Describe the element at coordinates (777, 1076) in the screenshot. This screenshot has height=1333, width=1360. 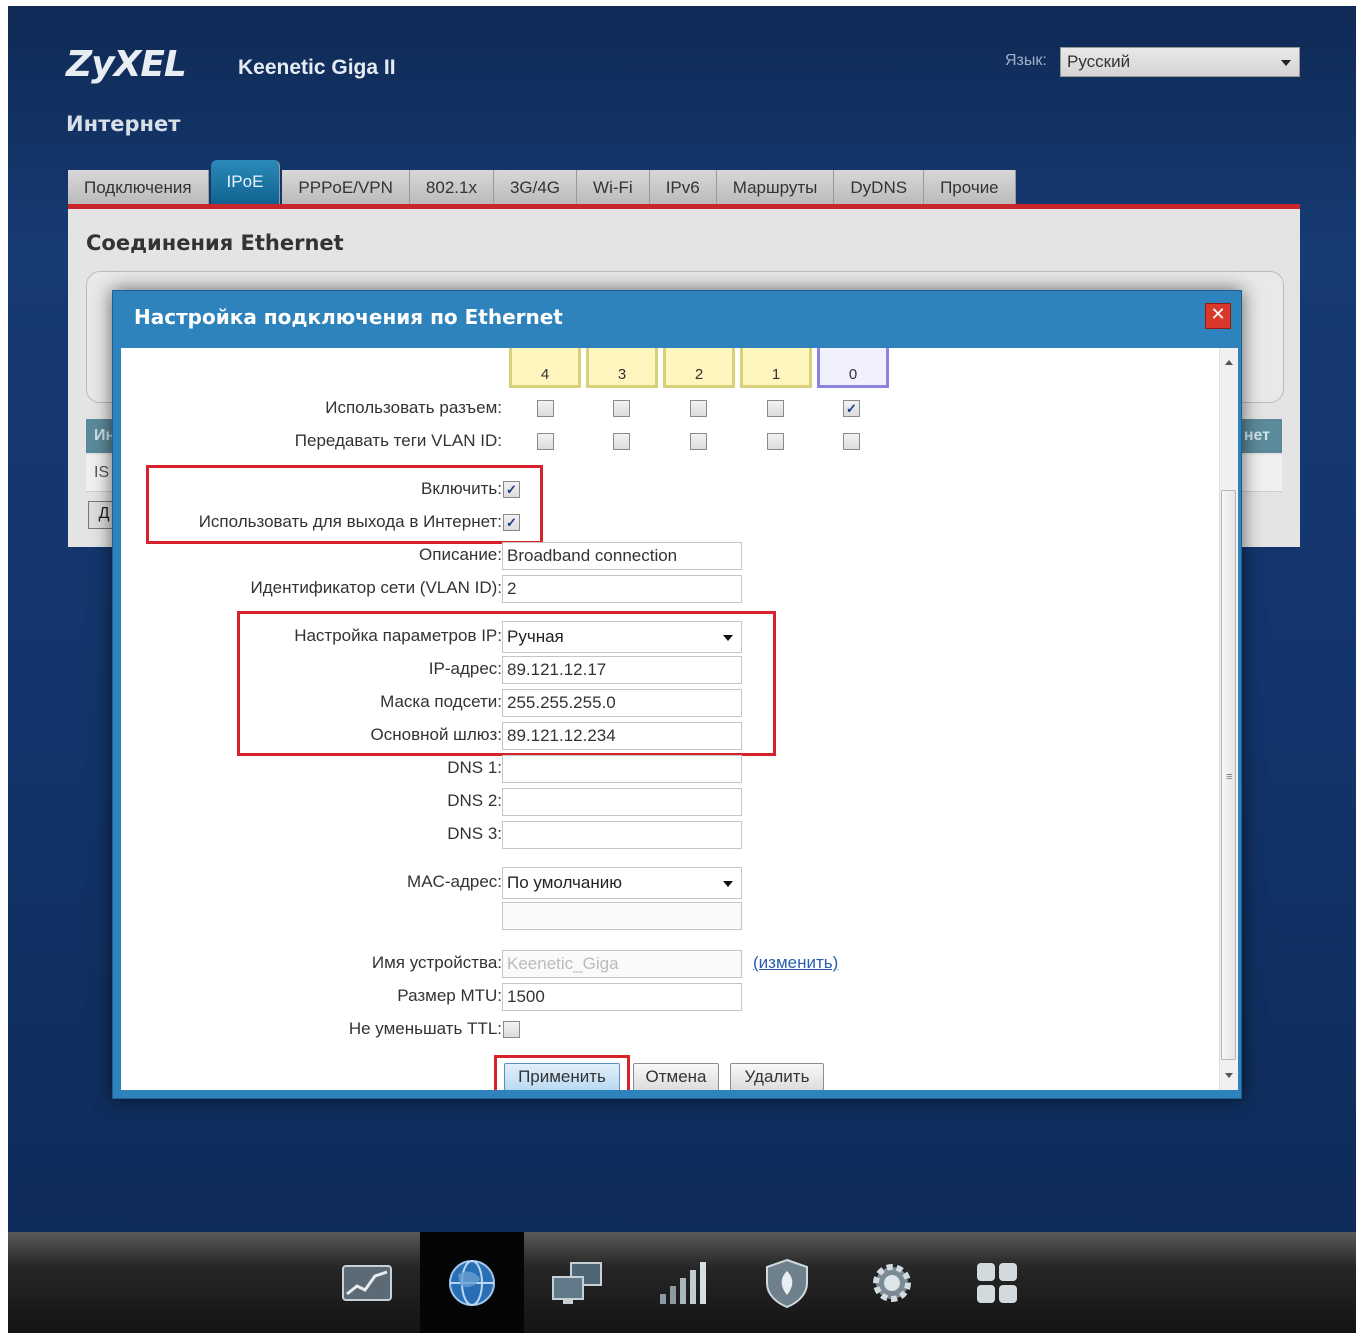
I see `delete-button: Удалить` at that location.